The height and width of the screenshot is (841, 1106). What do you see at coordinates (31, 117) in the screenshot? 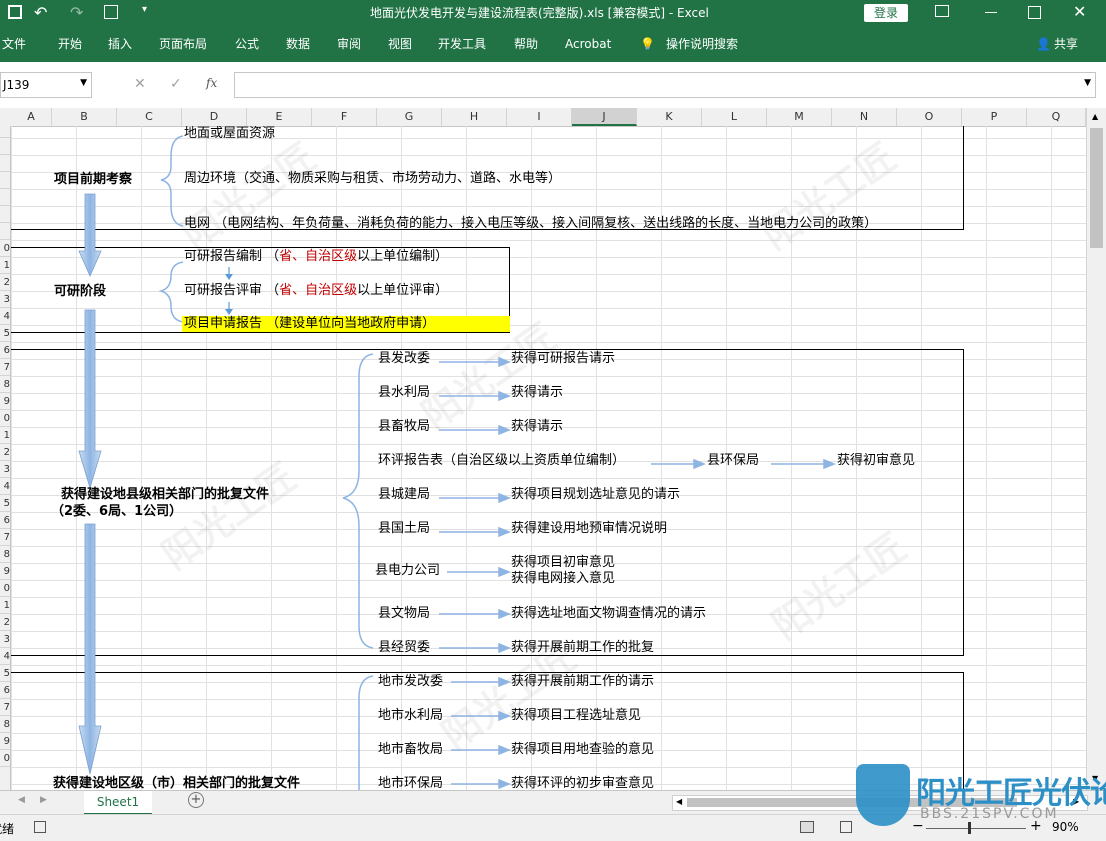
I see `column-header: A` at bounding box center [31, 117].